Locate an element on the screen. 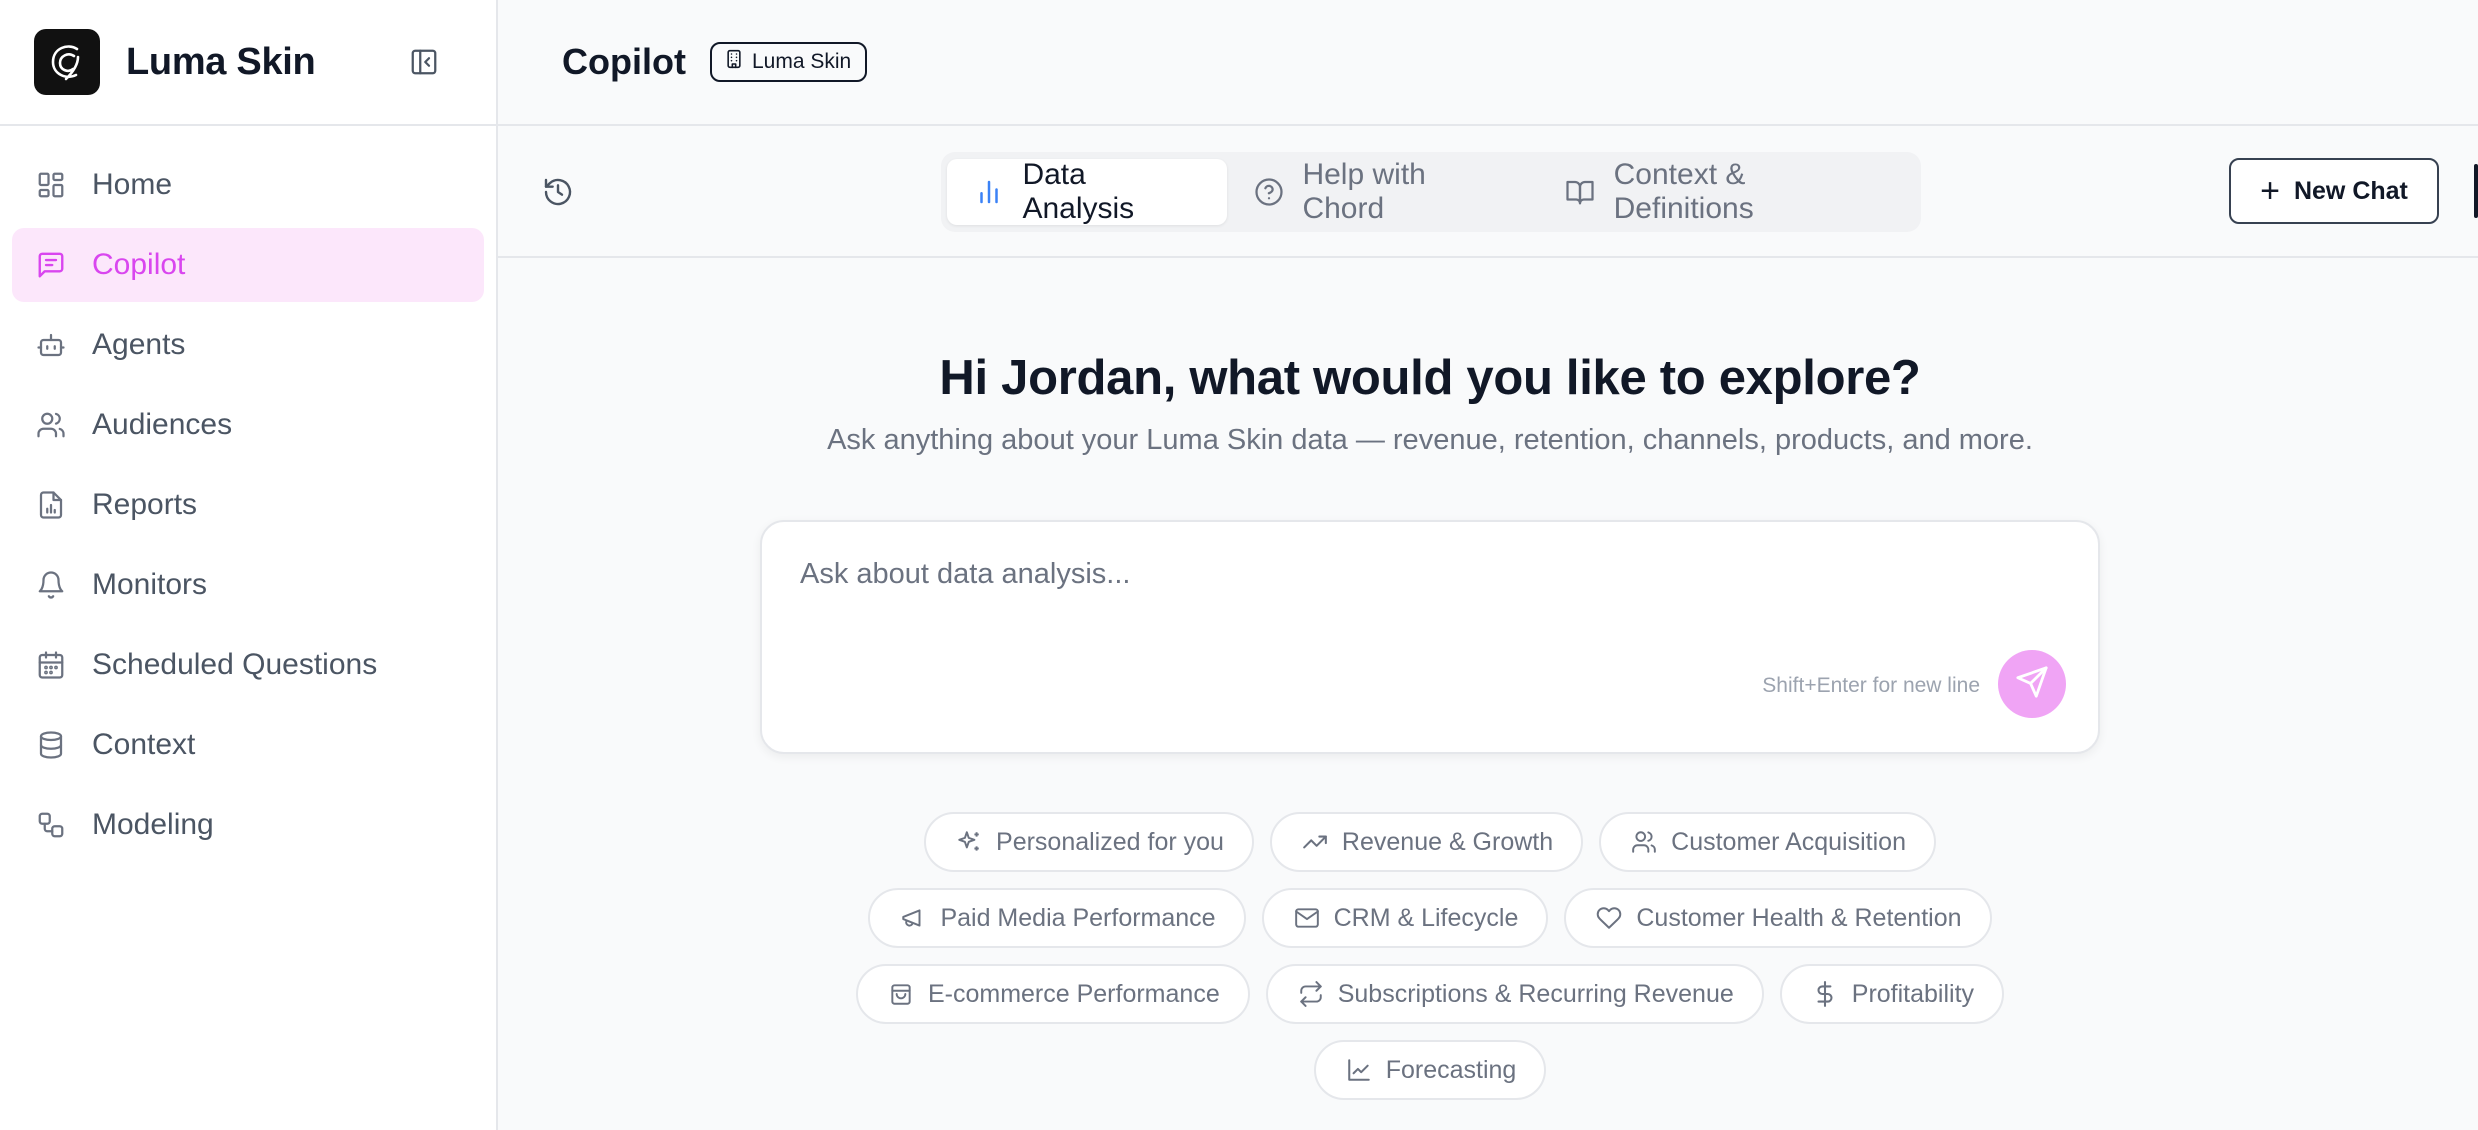 This screenshot has width=2478, height=1130. book-open-icon is located at coordinates (1579, 192).